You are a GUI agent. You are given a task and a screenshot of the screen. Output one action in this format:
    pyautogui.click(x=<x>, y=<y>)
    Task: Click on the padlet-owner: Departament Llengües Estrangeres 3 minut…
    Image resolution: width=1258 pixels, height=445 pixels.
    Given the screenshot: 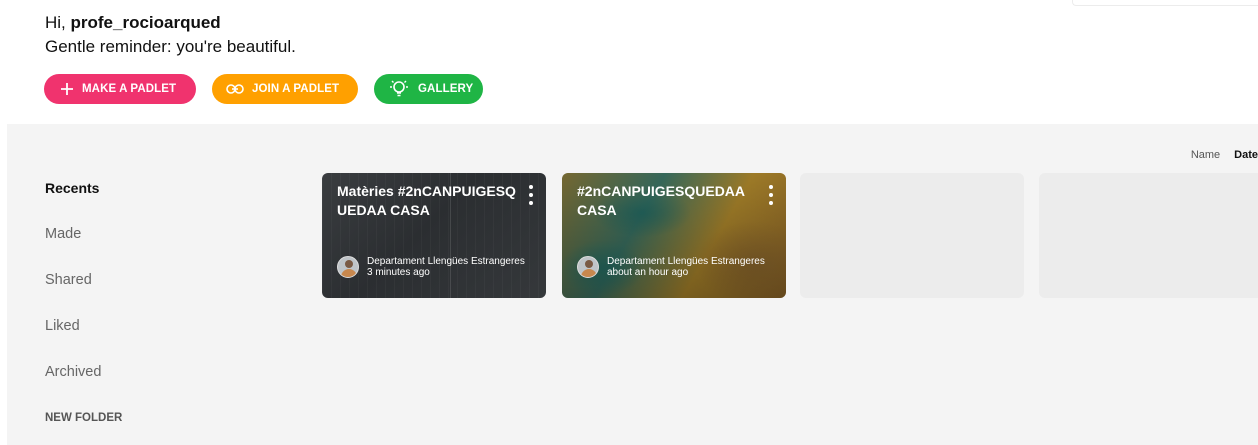 What is the action you would take?
    pyautogui.click(x=441, y=267)
    